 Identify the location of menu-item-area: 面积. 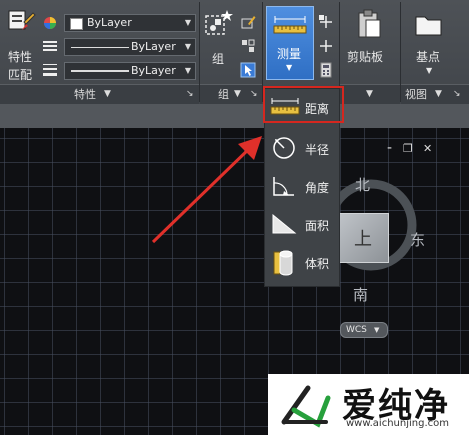
(302, 225).